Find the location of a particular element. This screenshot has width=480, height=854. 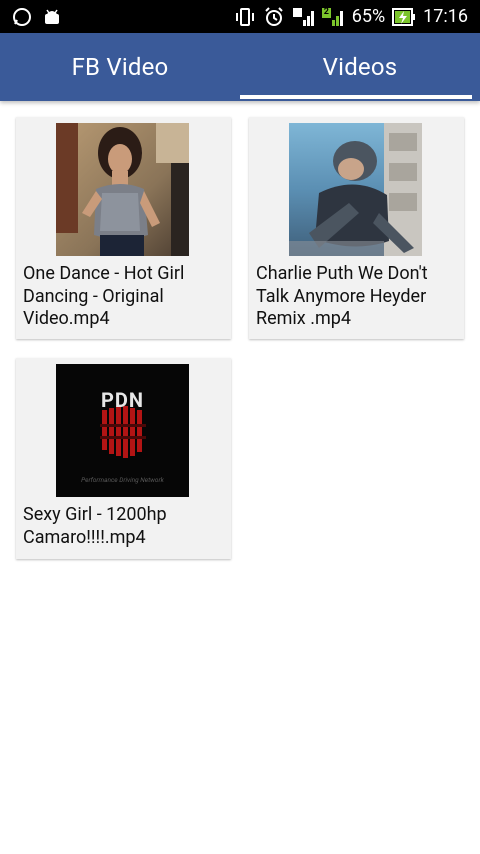

tab-fb-video: FB Video is located at coordinates (120, 67).